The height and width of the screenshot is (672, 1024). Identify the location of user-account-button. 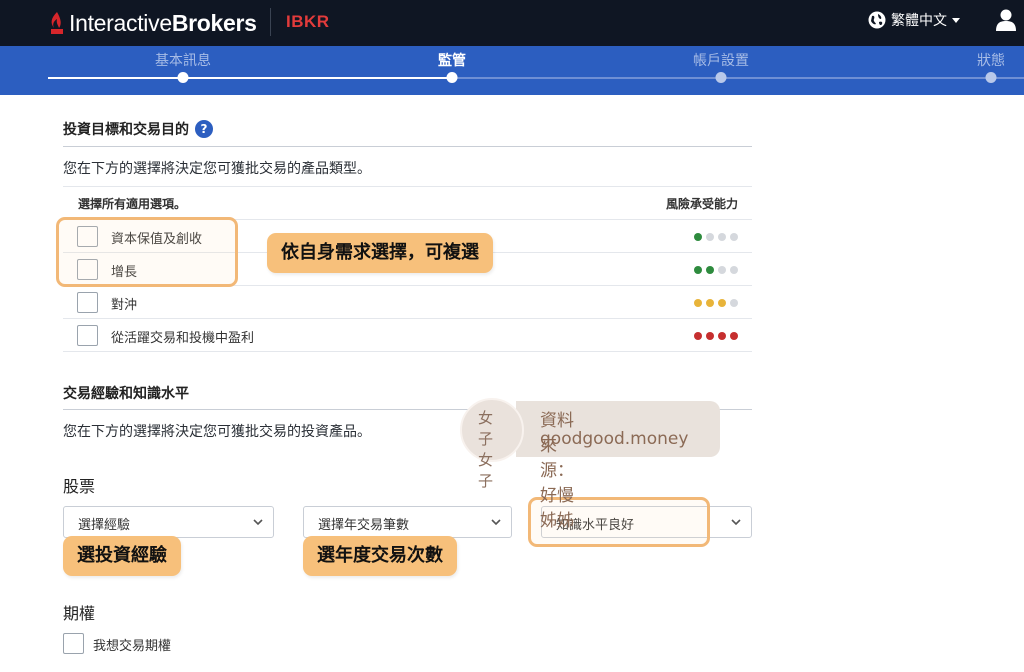
(1006, 22).